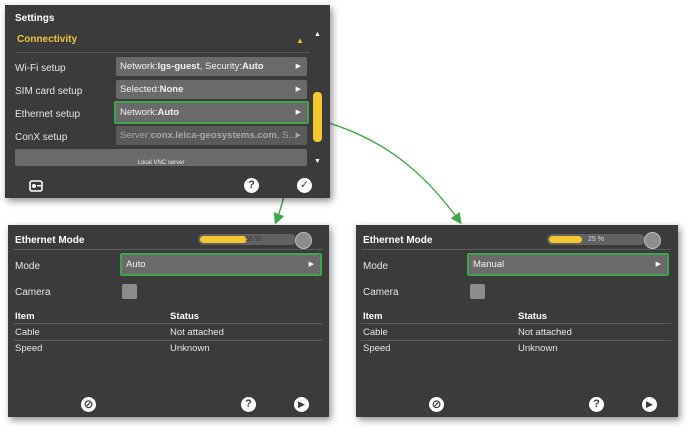  I want to click on conx-setup-label: ConX setup, so click(41, 137).